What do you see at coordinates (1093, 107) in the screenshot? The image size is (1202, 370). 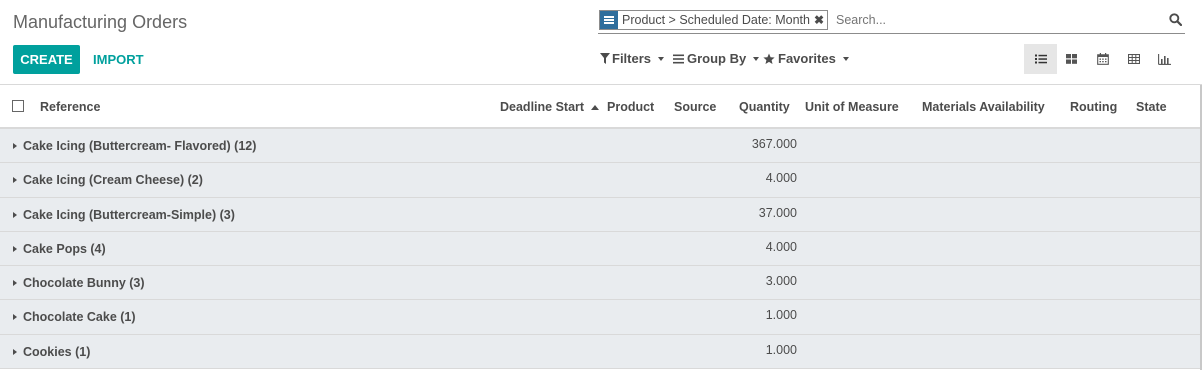 I see `column-routing: Routing` at bounding box center [1093, 107].